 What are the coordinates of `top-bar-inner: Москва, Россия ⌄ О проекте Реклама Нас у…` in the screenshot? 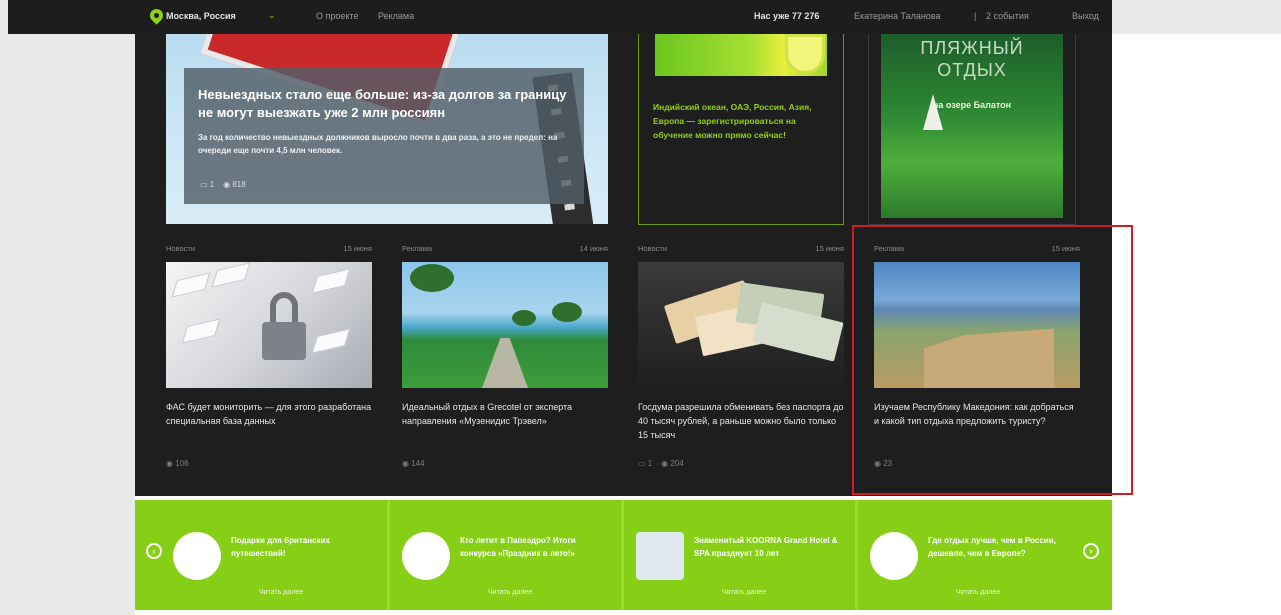 It's located at (560, 17).